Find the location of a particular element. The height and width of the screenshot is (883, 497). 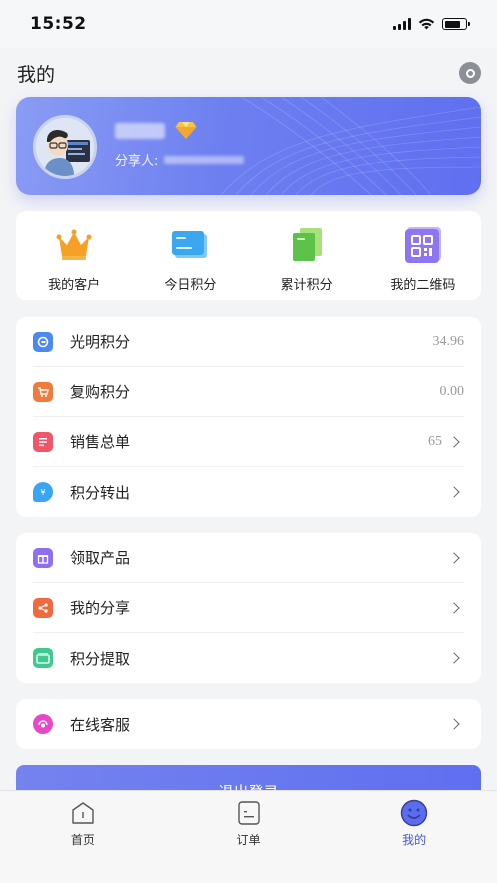

transfer-icon: ¥ is located at coordinates (43, 492).